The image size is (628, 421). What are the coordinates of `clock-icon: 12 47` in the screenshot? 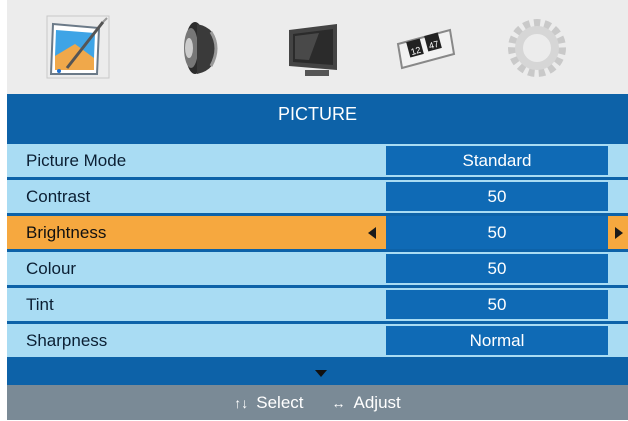 It's located at (426, 49).